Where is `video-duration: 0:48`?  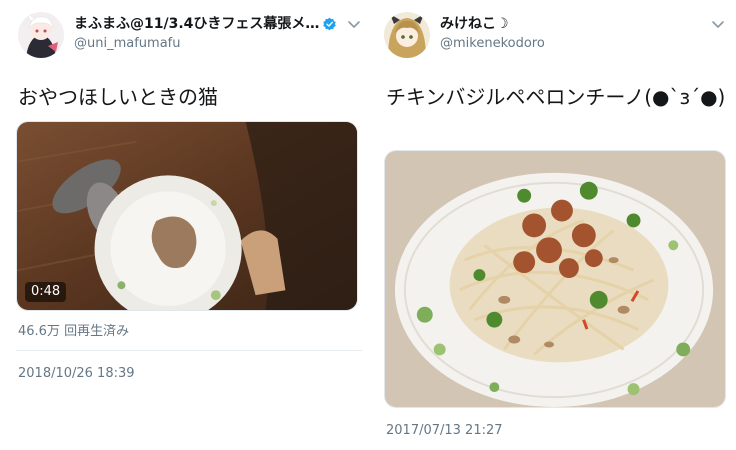 video-duration: 0:48 is located at coordinates (46, 292).